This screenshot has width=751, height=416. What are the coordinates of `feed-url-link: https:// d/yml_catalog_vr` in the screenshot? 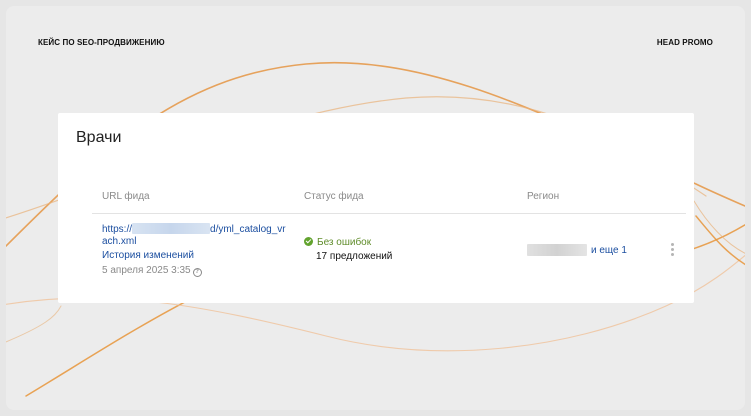 It's located at (194, 229).